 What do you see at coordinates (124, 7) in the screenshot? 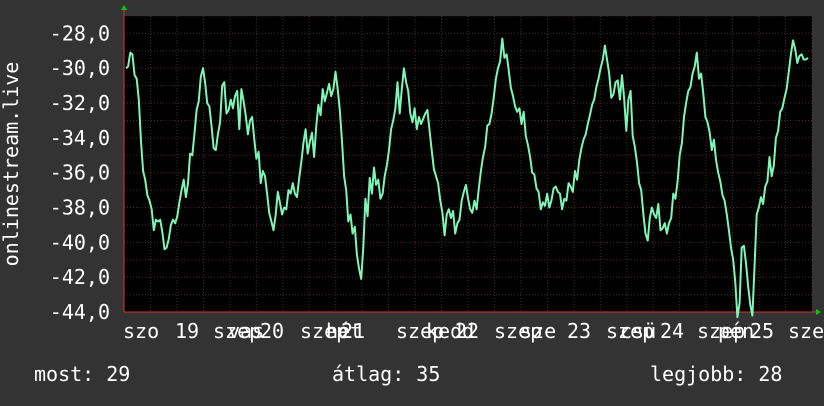
I see `y-axis-arrow` at bounding box center [124, 7].